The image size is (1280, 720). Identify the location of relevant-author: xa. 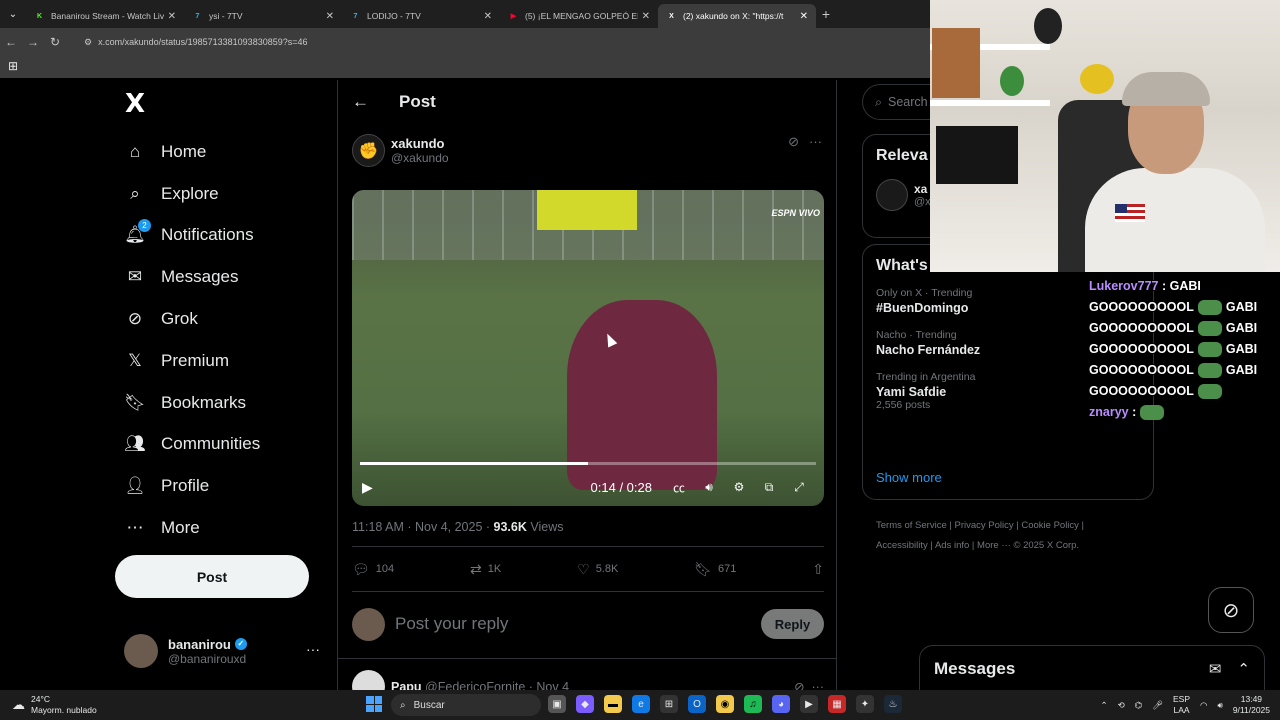
(922, 189).